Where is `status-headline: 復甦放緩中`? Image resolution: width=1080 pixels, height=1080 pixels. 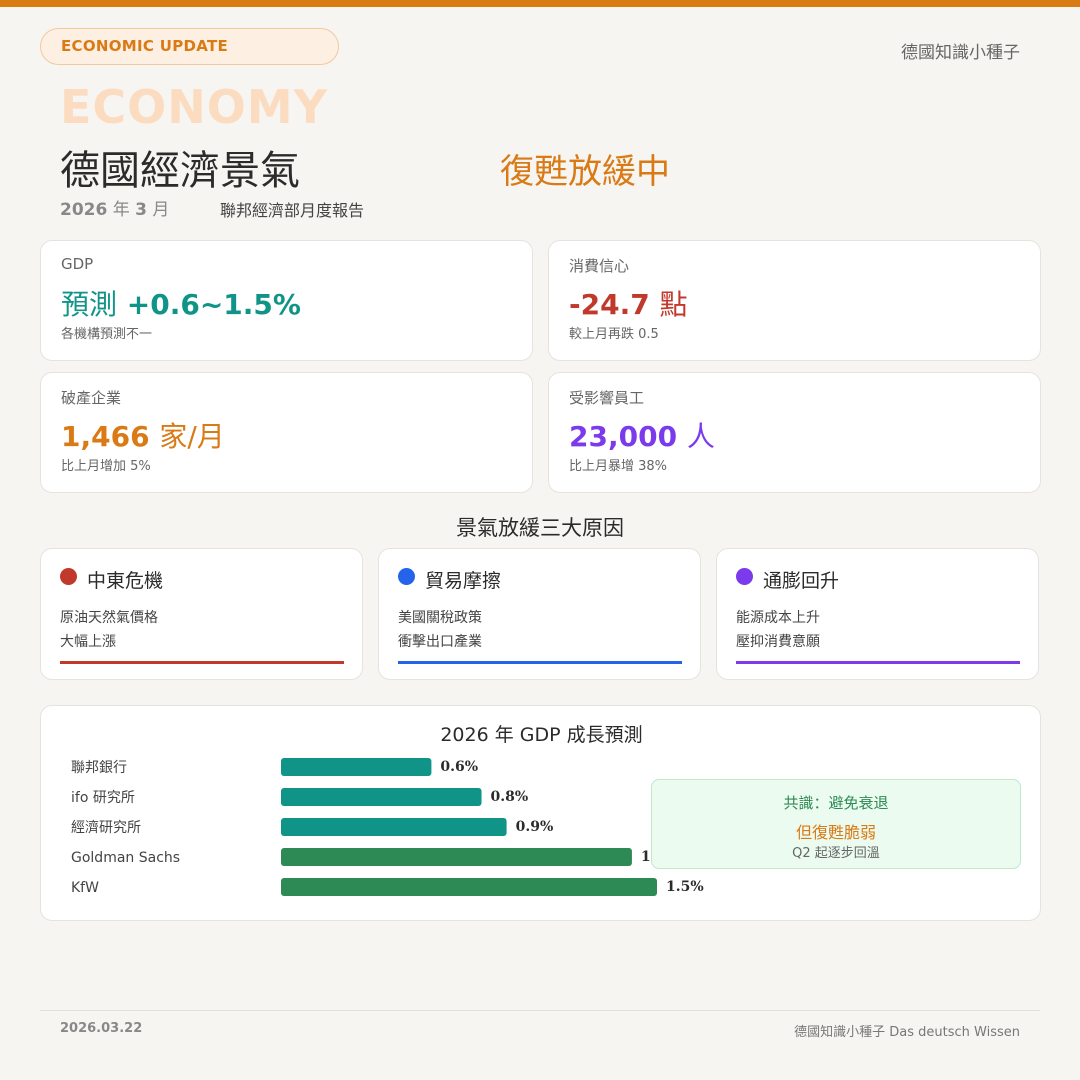
status-headline: 復甦放緩中 is located at coordinates (585, 172).